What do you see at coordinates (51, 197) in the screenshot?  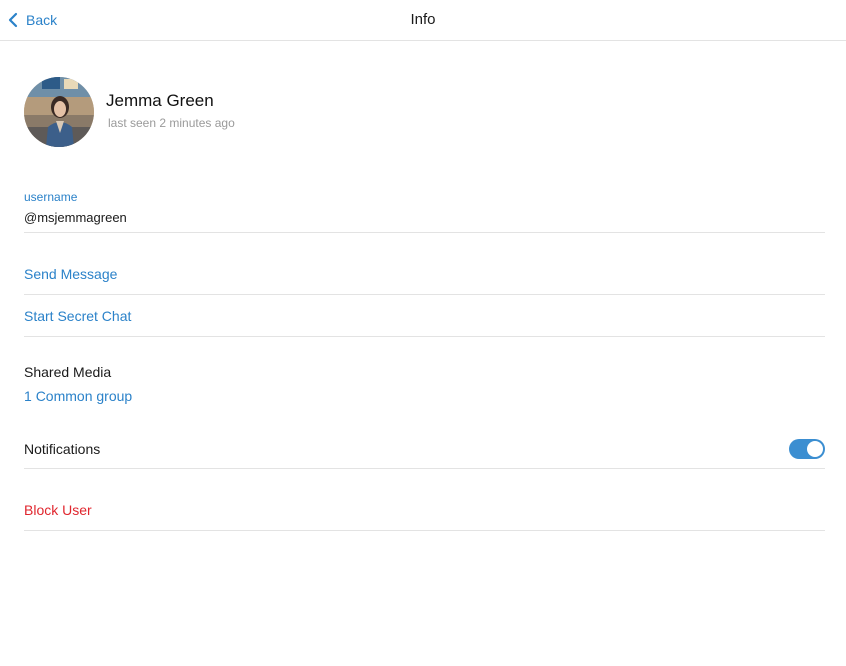 I see `username-label: username` at bounding box center [51, 197].